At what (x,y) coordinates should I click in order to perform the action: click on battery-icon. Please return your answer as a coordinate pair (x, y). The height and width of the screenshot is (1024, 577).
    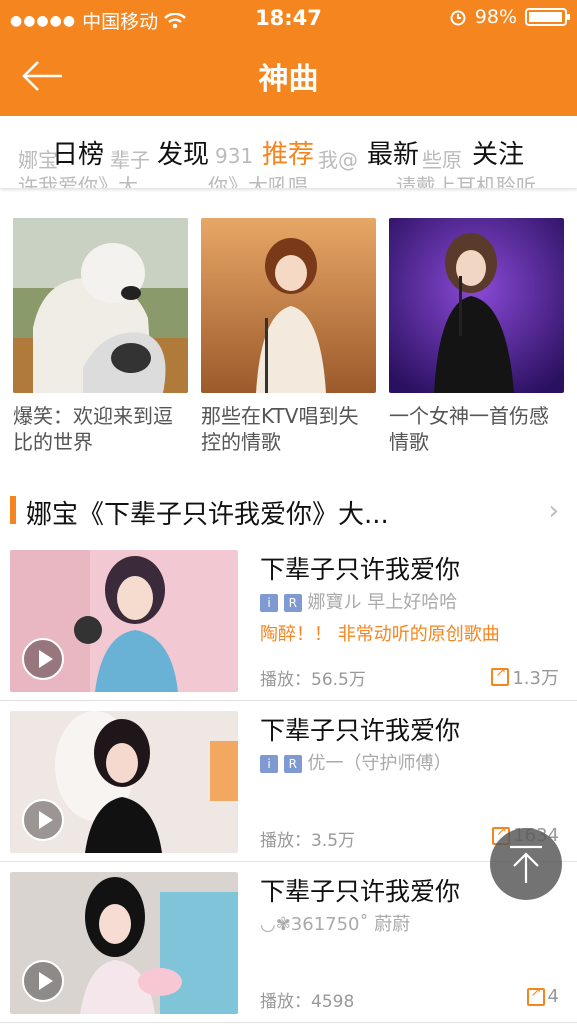
    Looking at the image, I should click on (547, 17).